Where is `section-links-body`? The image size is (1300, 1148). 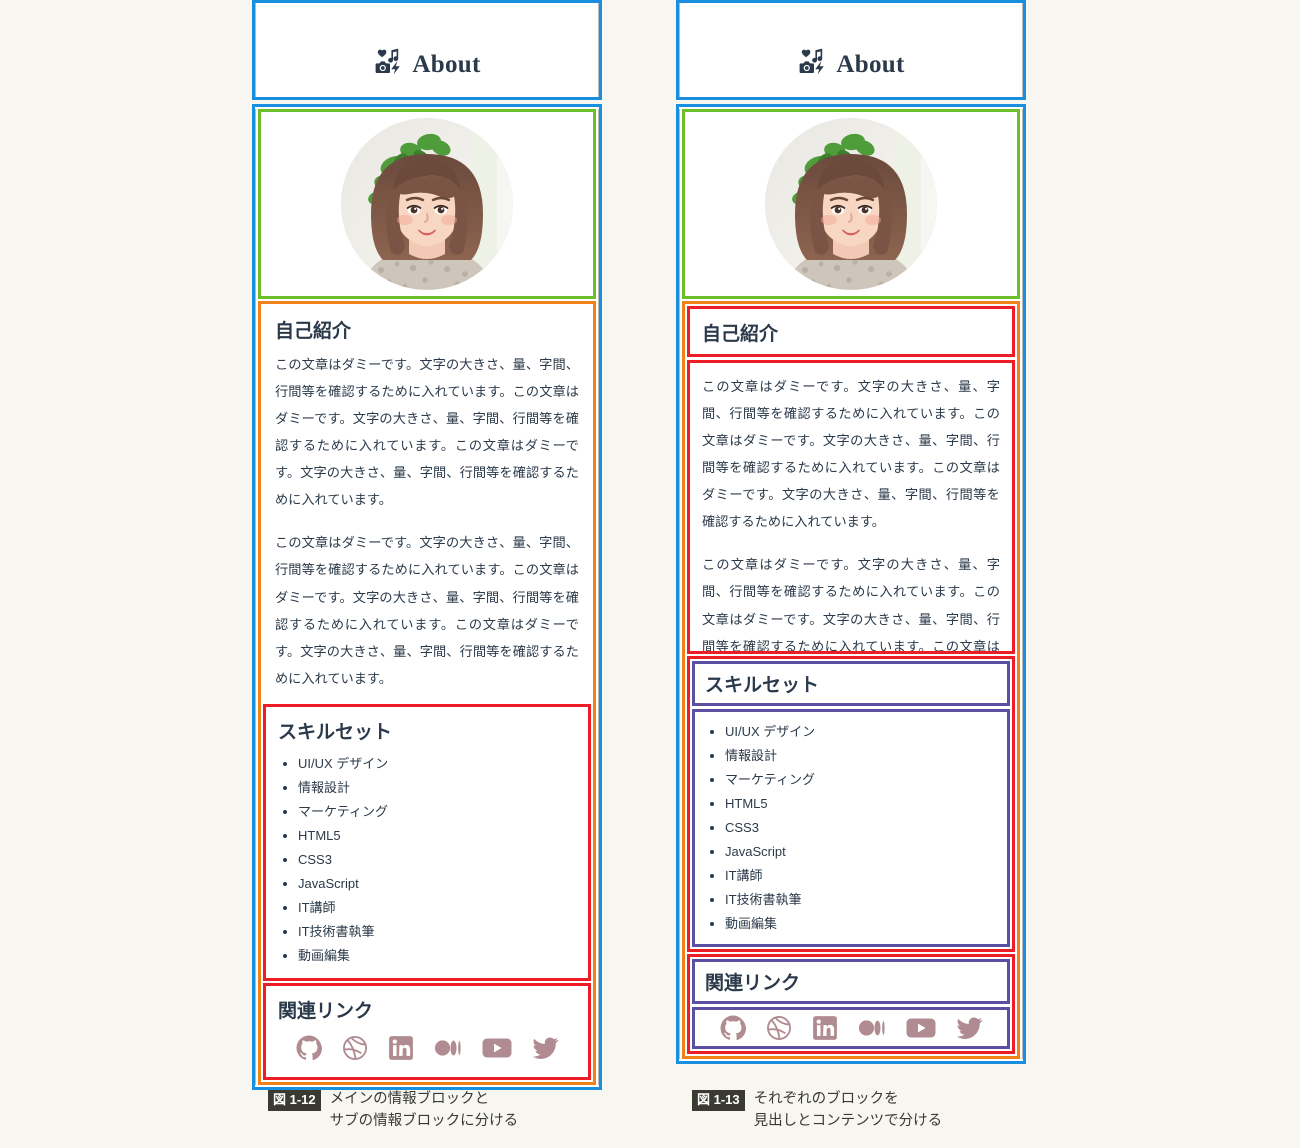 section-links-body is located at coordinates (427, 1054).